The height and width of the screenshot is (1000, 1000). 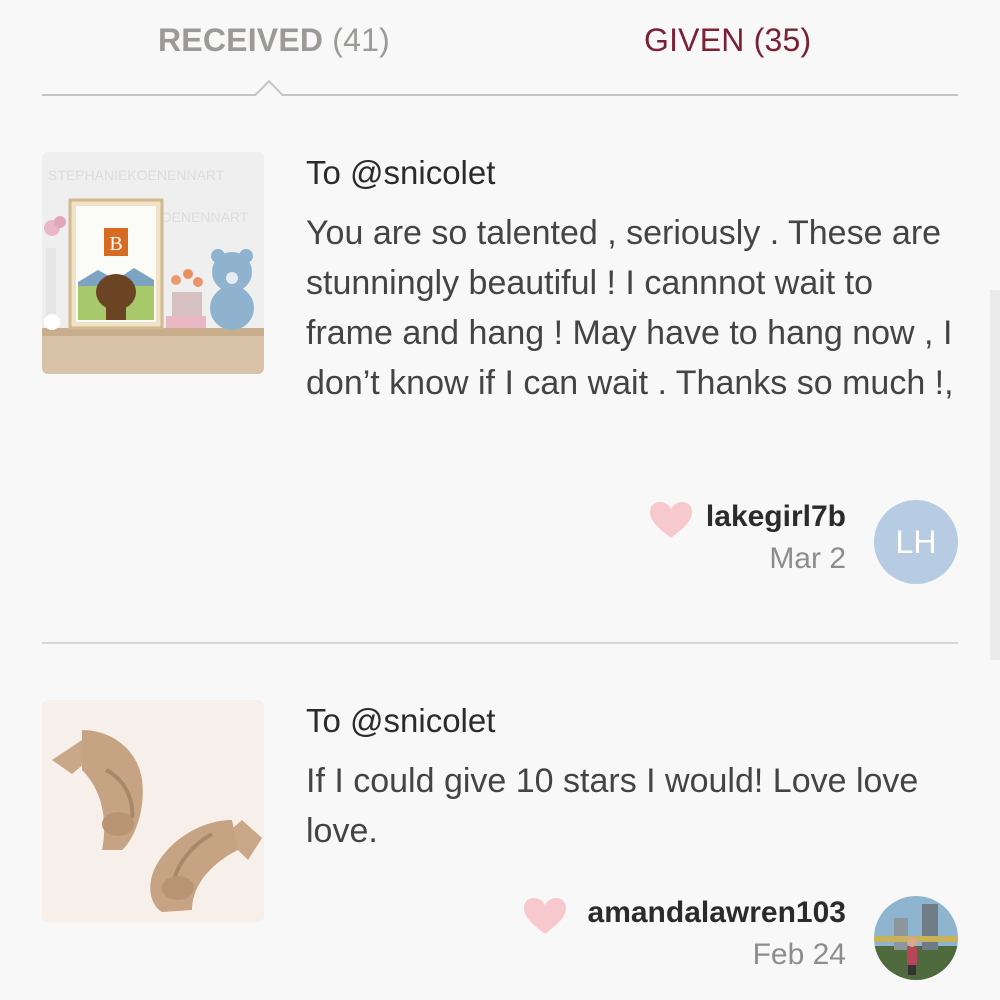 I want to click on tab-given-count: (35), so click(x=782, y=40).